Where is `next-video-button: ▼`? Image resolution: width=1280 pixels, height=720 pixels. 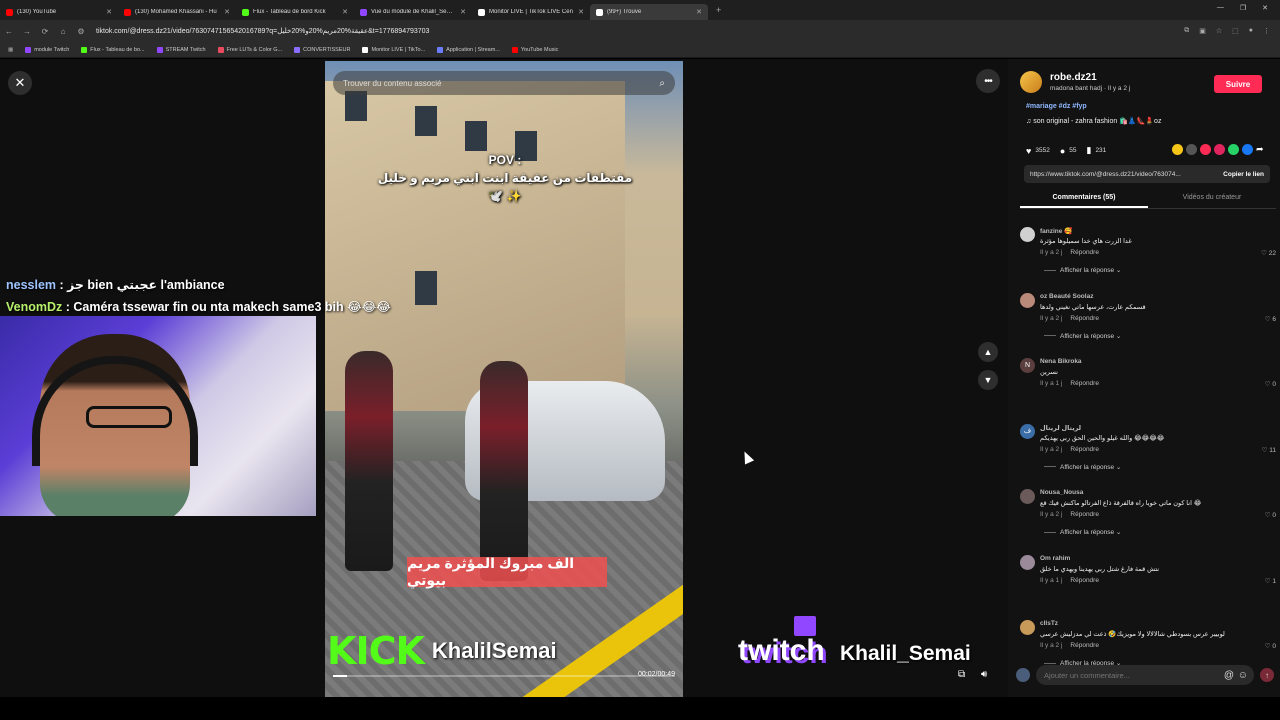 next-video-button: ▼ is located at coordinates (988, 380).